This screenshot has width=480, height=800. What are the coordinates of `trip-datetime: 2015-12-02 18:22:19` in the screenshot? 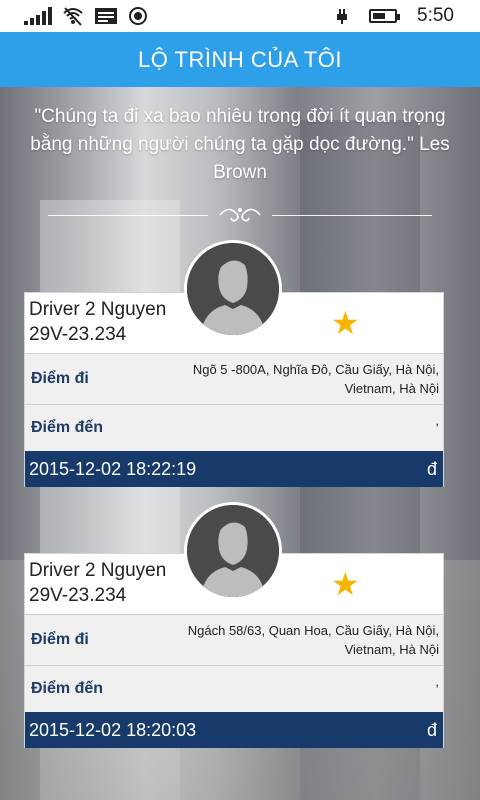 It's located at (113, 469).